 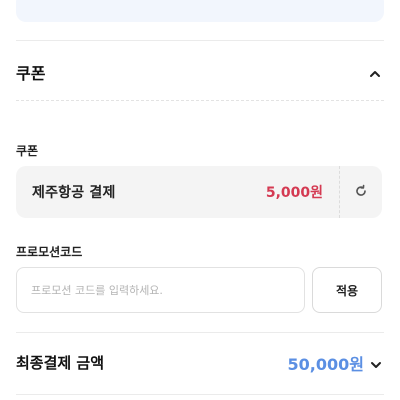 What do you see at coordinates (376, 364) in the screenshot?
I see `chevron-down-icon` at bounding box center [376, 364].